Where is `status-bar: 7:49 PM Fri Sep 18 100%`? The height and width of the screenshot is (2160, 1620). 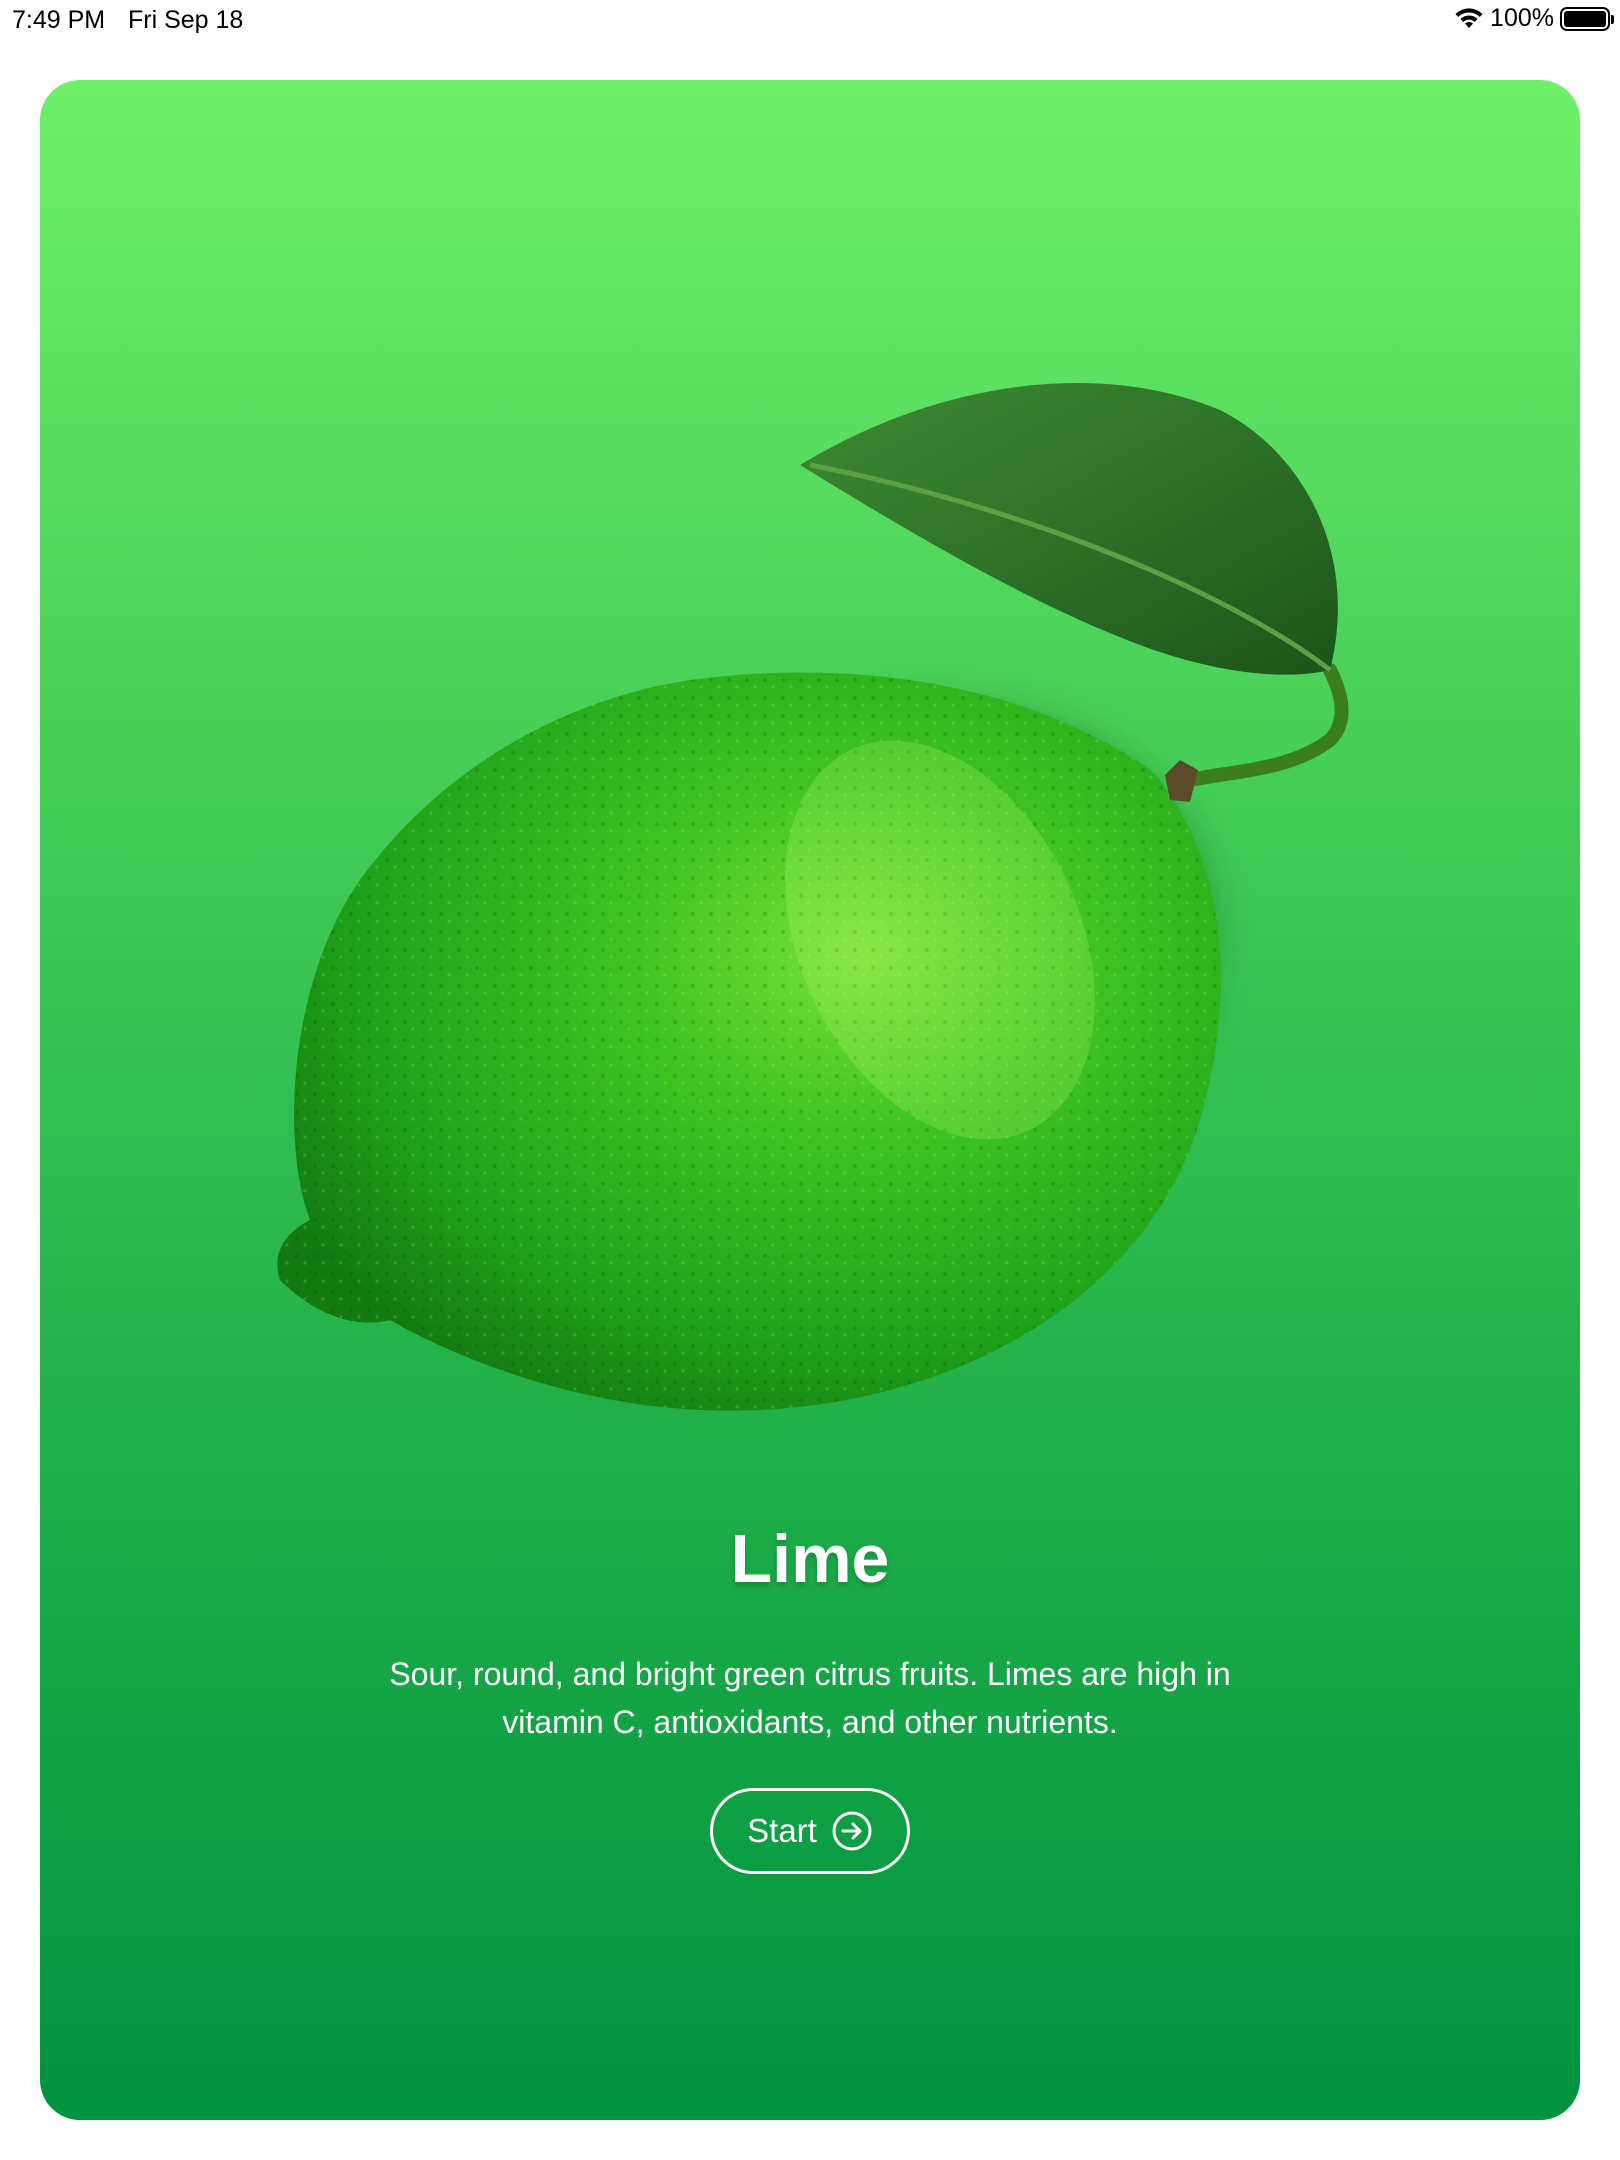
status-bar: 7:49 PM Fri Sep 18 100% is located at coordinates (810, 20).